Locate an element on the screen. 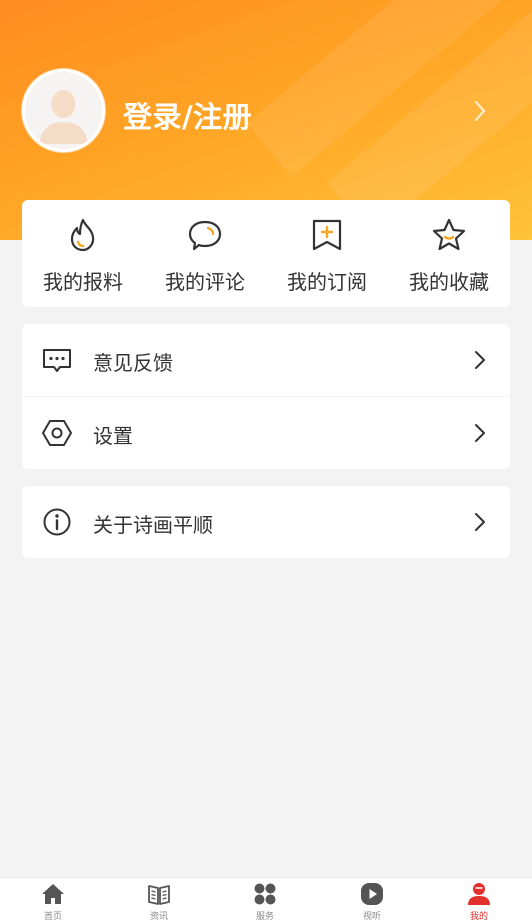 The width and height of the screenshot is (532, 923). bottom-tab-bar: 首页 资讯 服务 视听 我的 is located at coordinates (266, 900).